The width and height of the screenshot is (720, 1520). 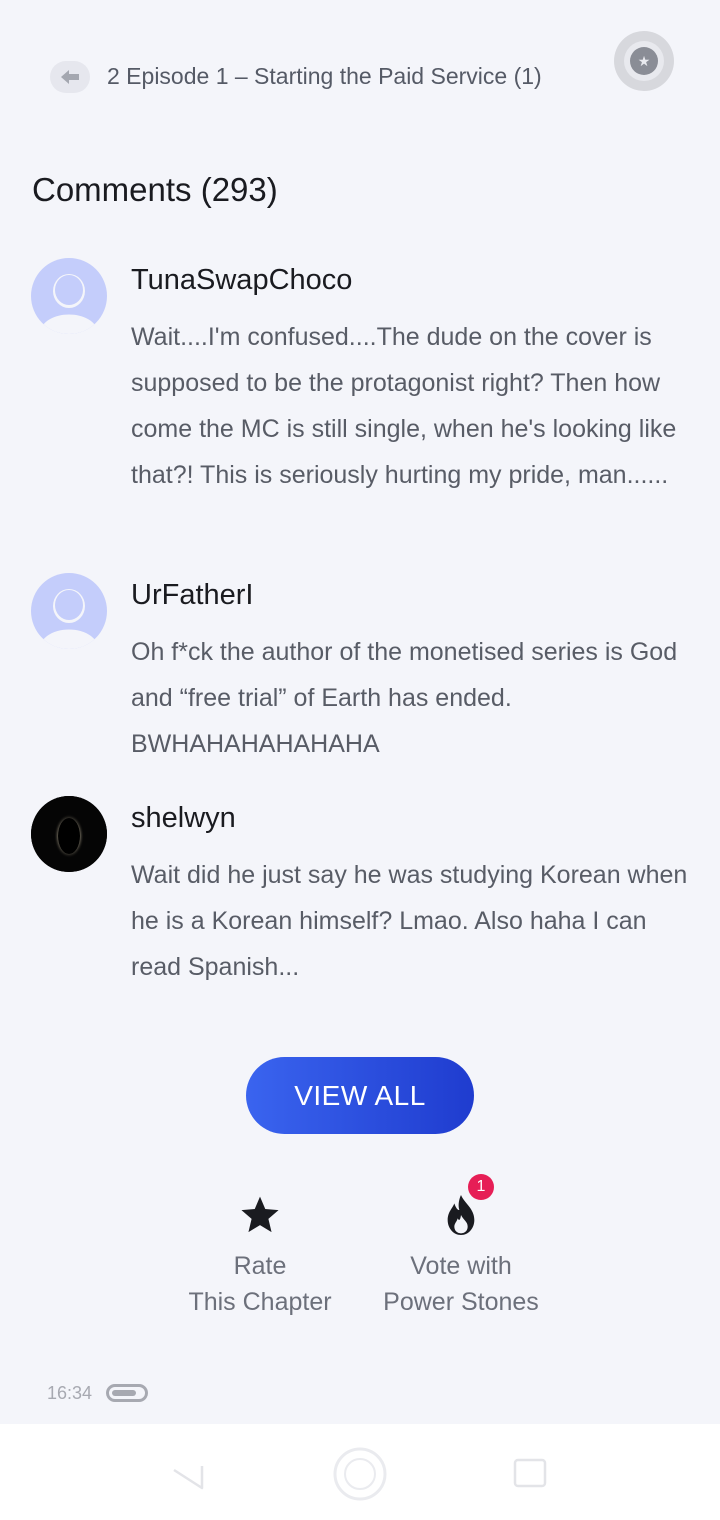 I want to click on username: shelwyn, so click(x=183, y=818).